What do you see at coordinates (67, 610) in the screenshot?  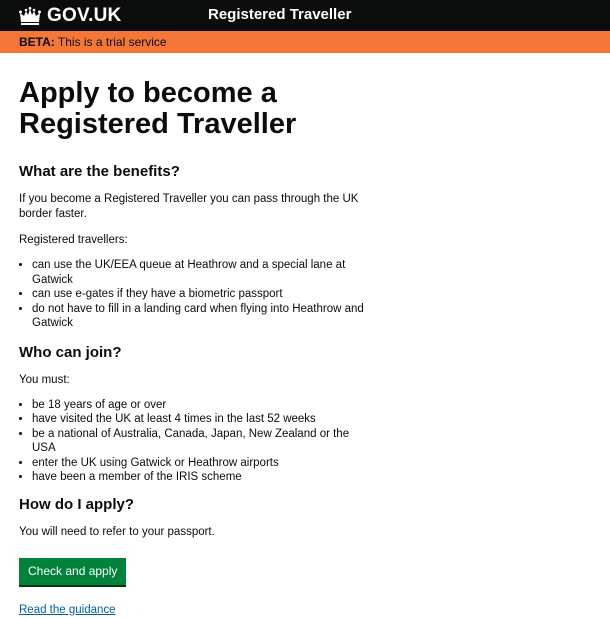 I see `read-guidance-link: Read the guidance` at bounding box center [67, 610].